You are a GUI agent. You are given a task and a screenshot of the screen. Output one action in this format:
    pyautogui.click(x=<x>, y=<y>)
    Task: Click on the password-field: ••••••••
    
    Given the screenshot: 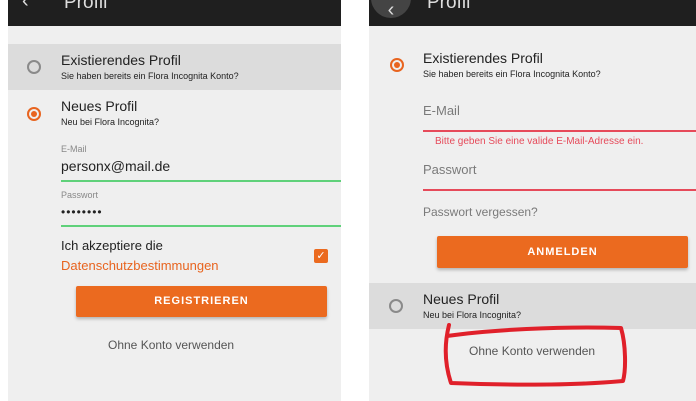 What is the action you would take?
    pyautogui.click(x=82, y=212)
    